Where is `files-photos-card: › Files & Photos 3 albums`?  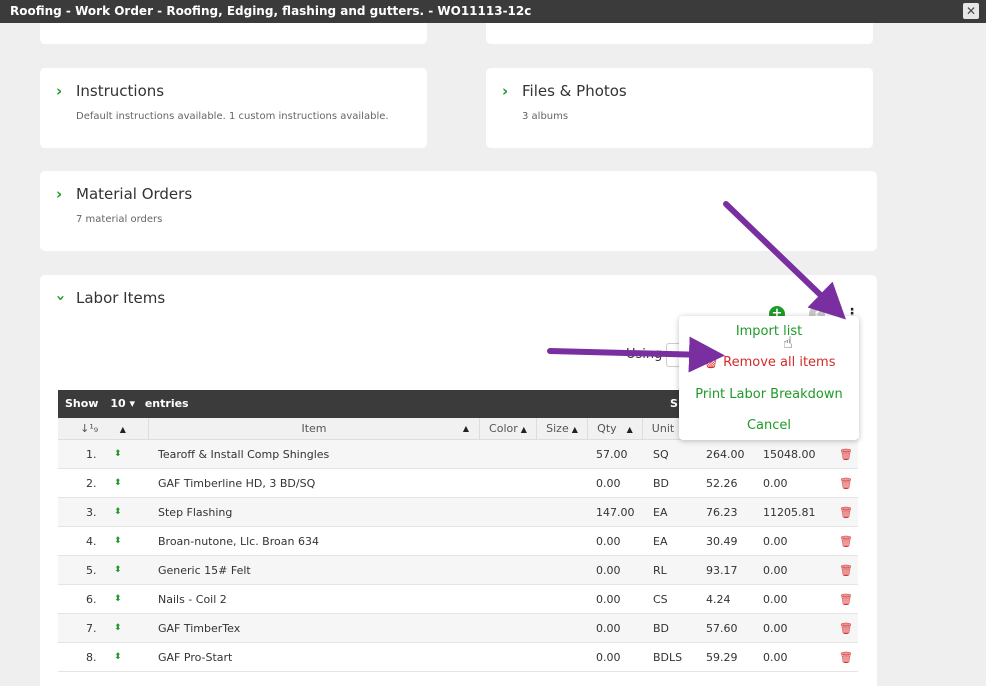 files-photos-card: › Files & Photos 3 albums is located at coordinates (679, 108).